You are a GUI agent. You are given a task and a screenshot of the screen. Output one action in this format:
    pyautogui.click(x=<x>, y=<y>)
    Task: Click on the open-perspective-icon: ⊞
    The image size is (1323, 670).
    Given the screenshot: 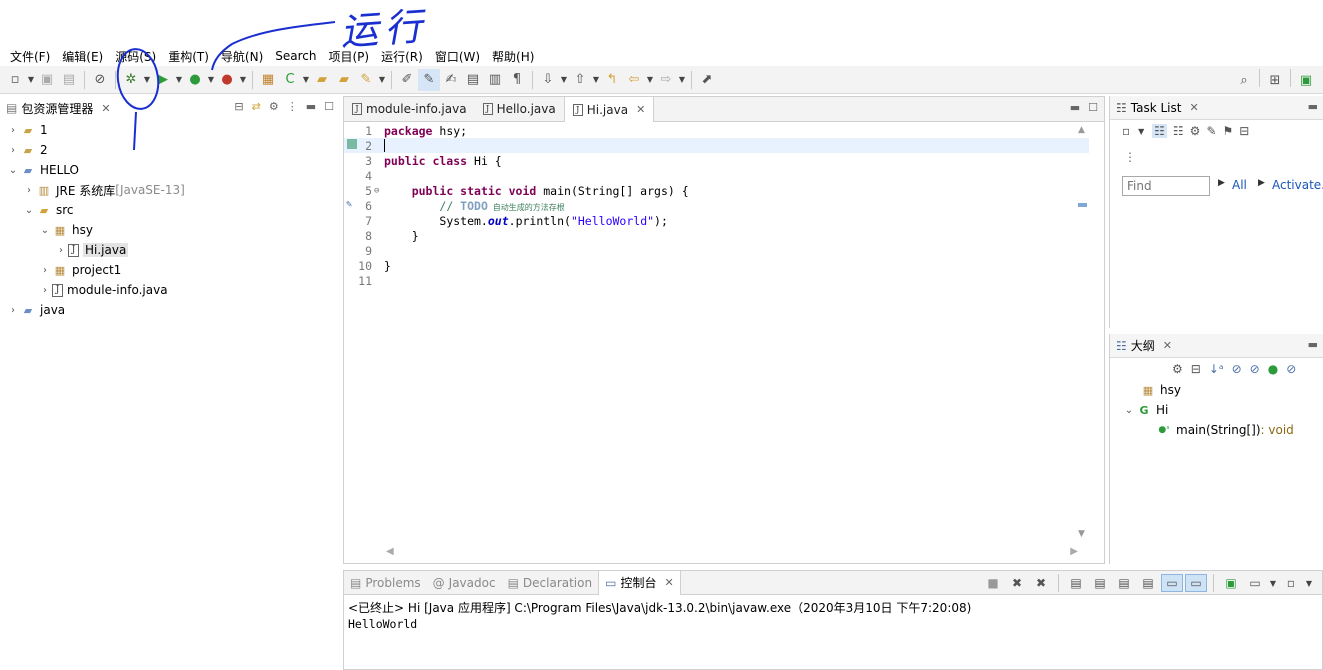 What is the action you would take?
    pyautogui.click(x=1275, y=80)
    